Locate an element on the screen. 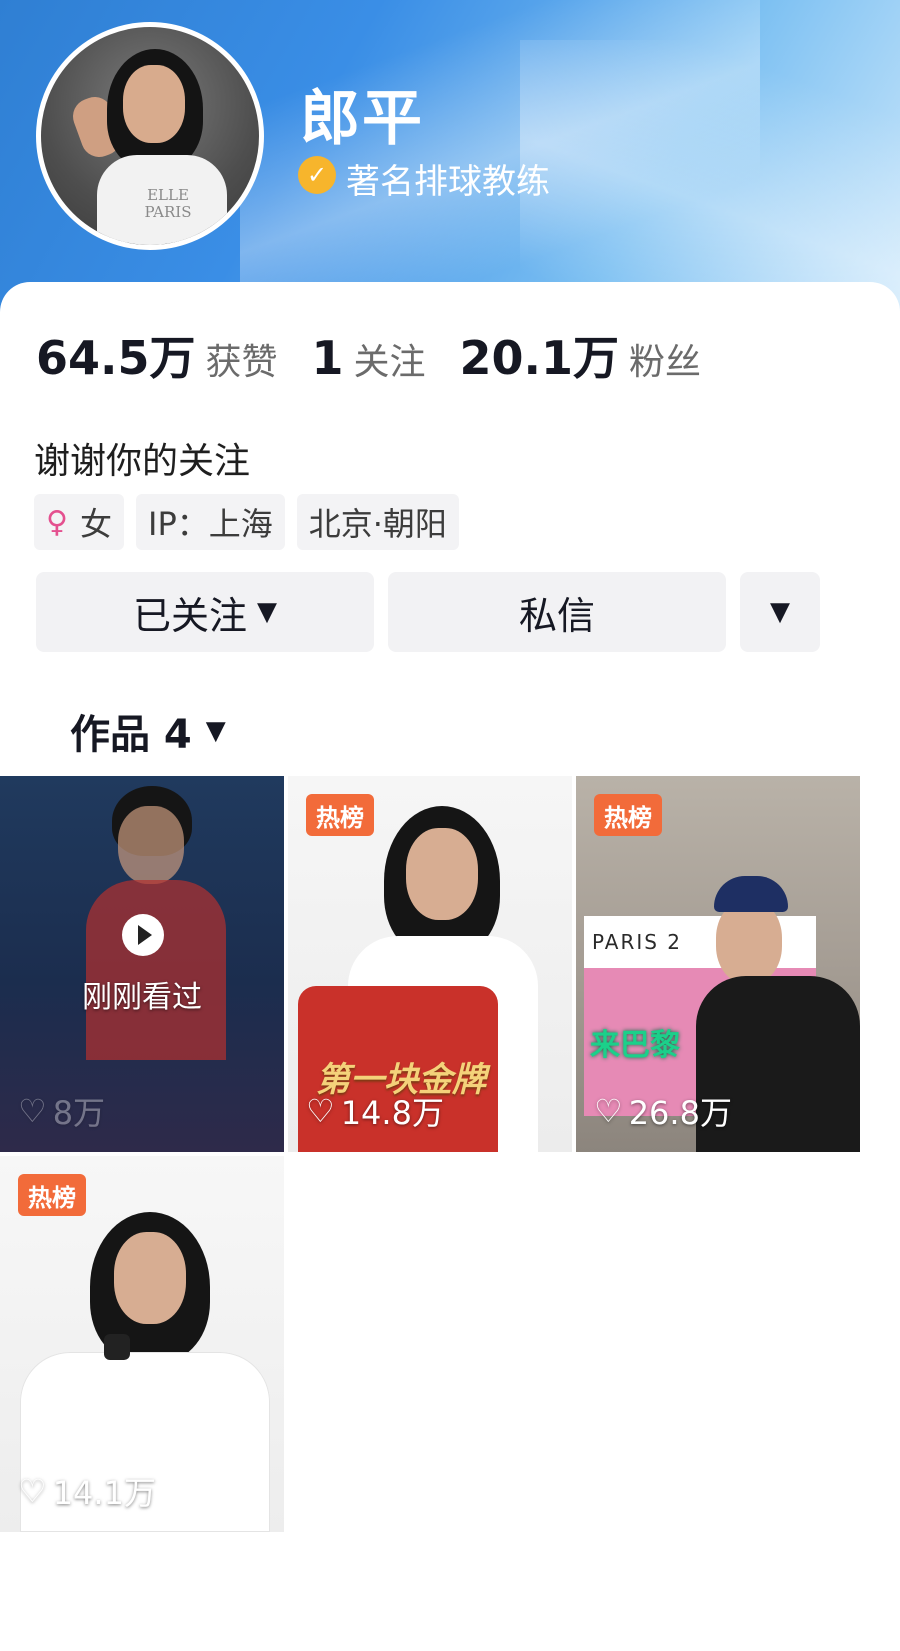 This screenshot has width=900, height=1651. more-button: ▼ is located at coordinates (780, 612).